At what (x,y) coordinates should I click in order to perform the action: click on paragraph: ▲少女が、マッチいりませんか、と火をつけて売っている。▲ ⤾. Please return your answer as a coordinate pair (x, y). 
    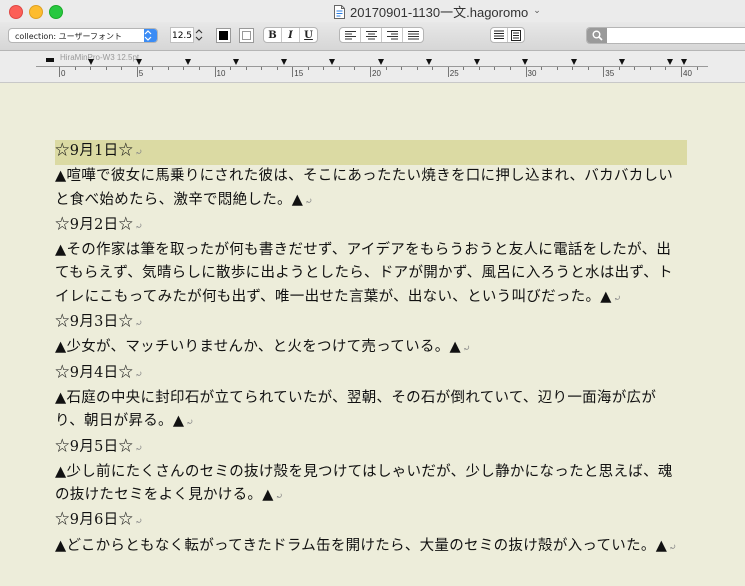
    Looking at the image, I should click on (370, 348).